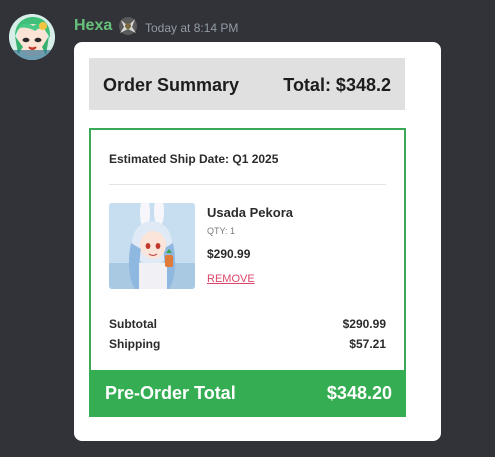 The width and height of the screenshot is (495, 457). Describe the element at coordinates (231, 279) in the screenshot. I see `remove-item-link: REMOVE` at that location.